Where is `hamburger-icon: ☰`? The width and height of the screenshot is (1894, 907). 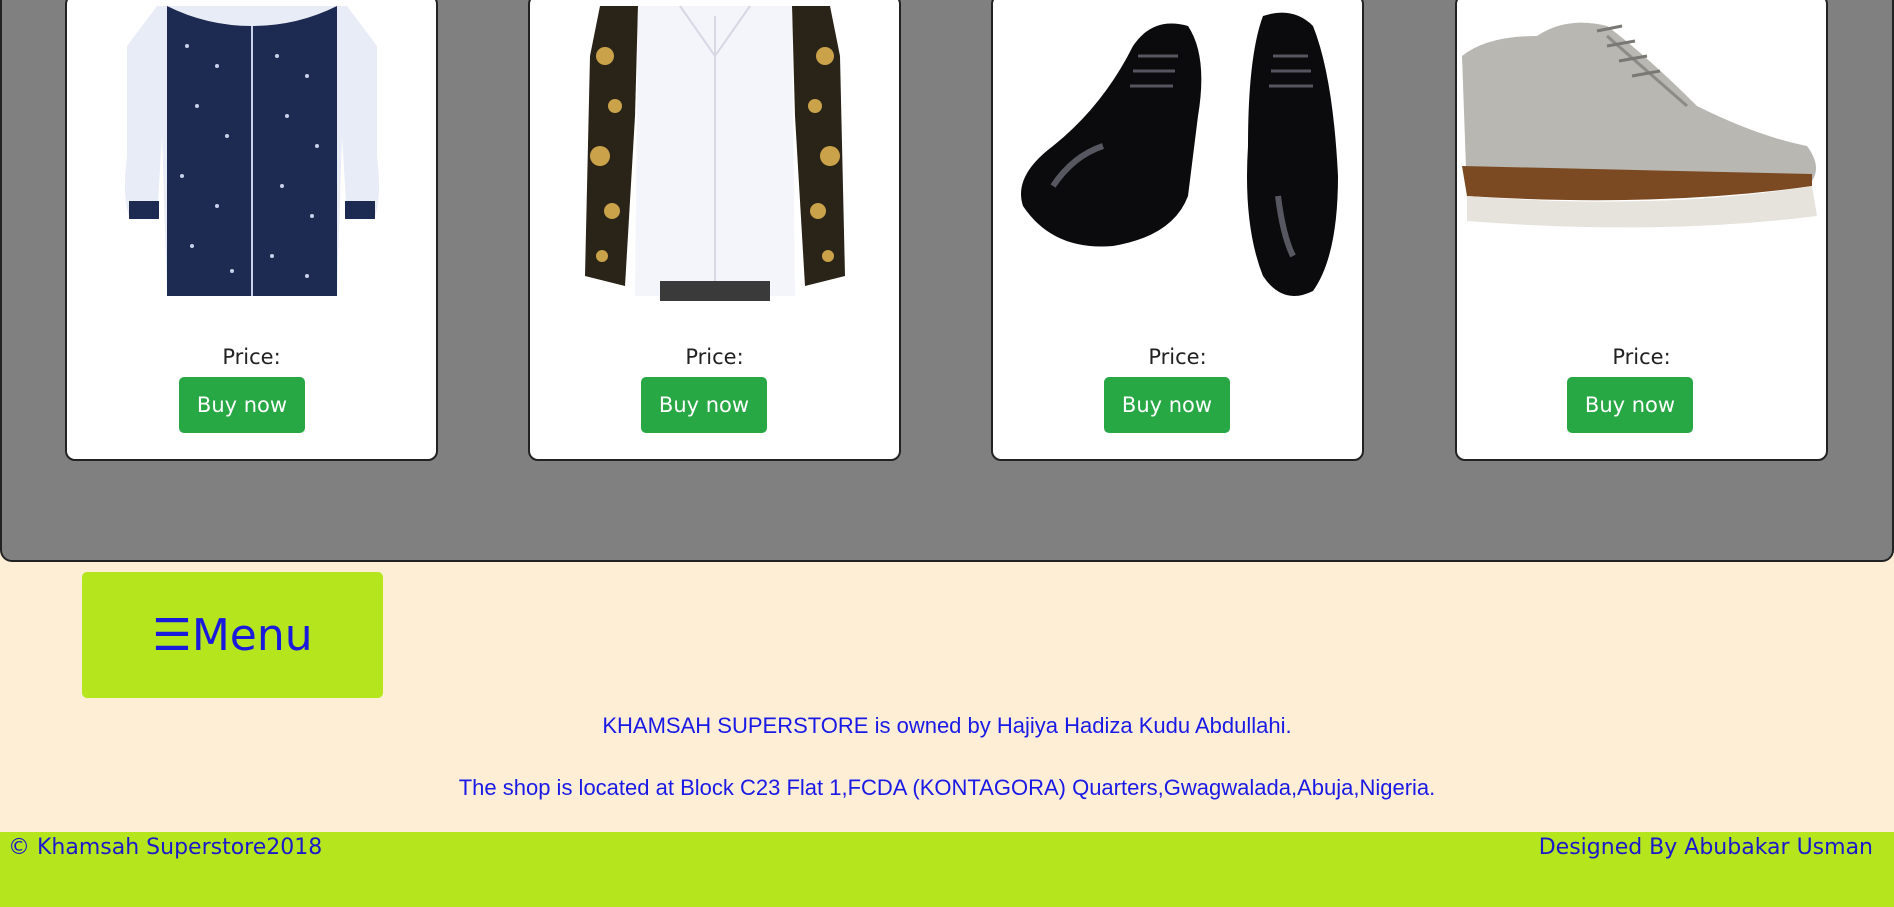 hamburger-icon: ☰ is located at coordinates (172, 635).